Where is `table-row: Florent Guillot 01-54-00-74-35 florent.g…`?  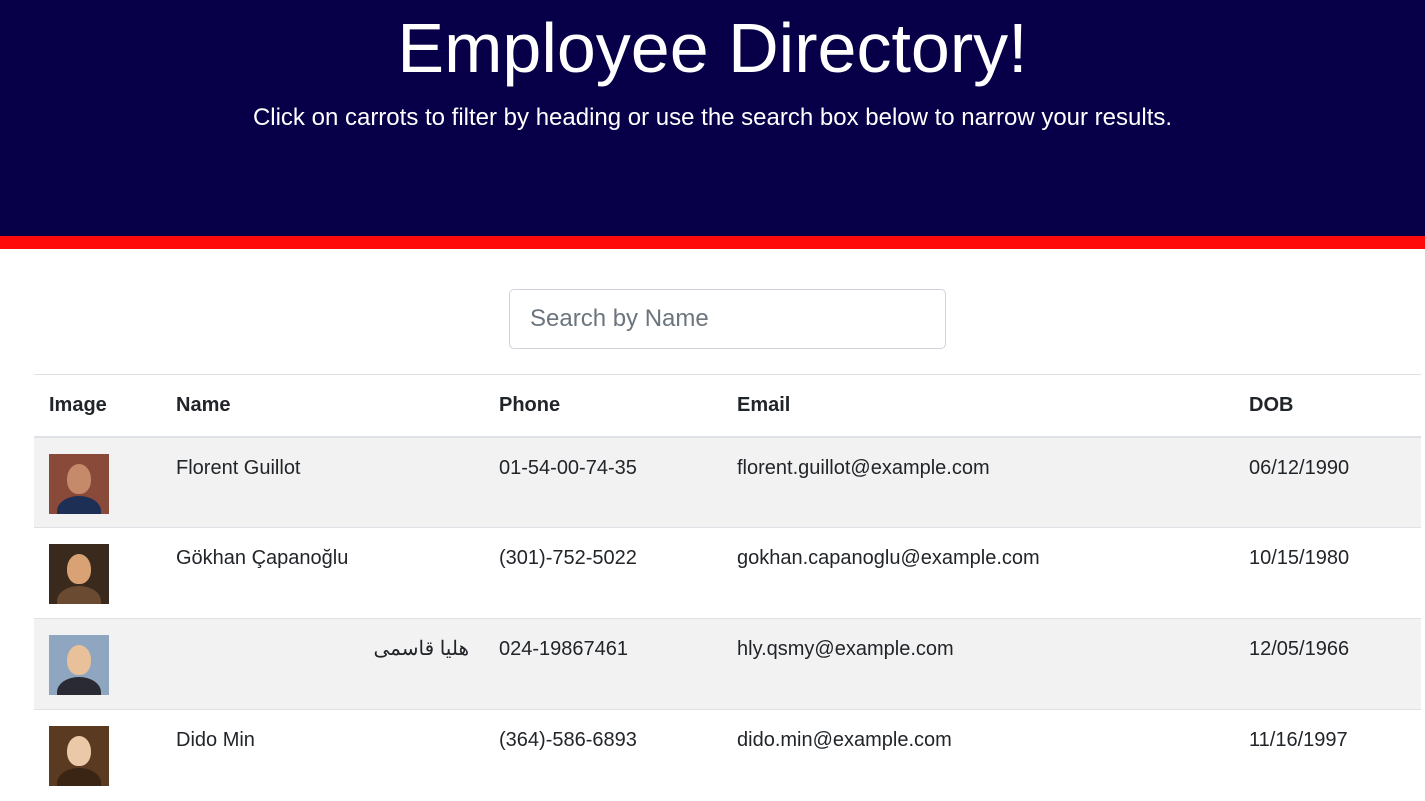
table-row: Florent Guillot 01-54-00-74-35 florent.g… is located at coordinates (727, 482).